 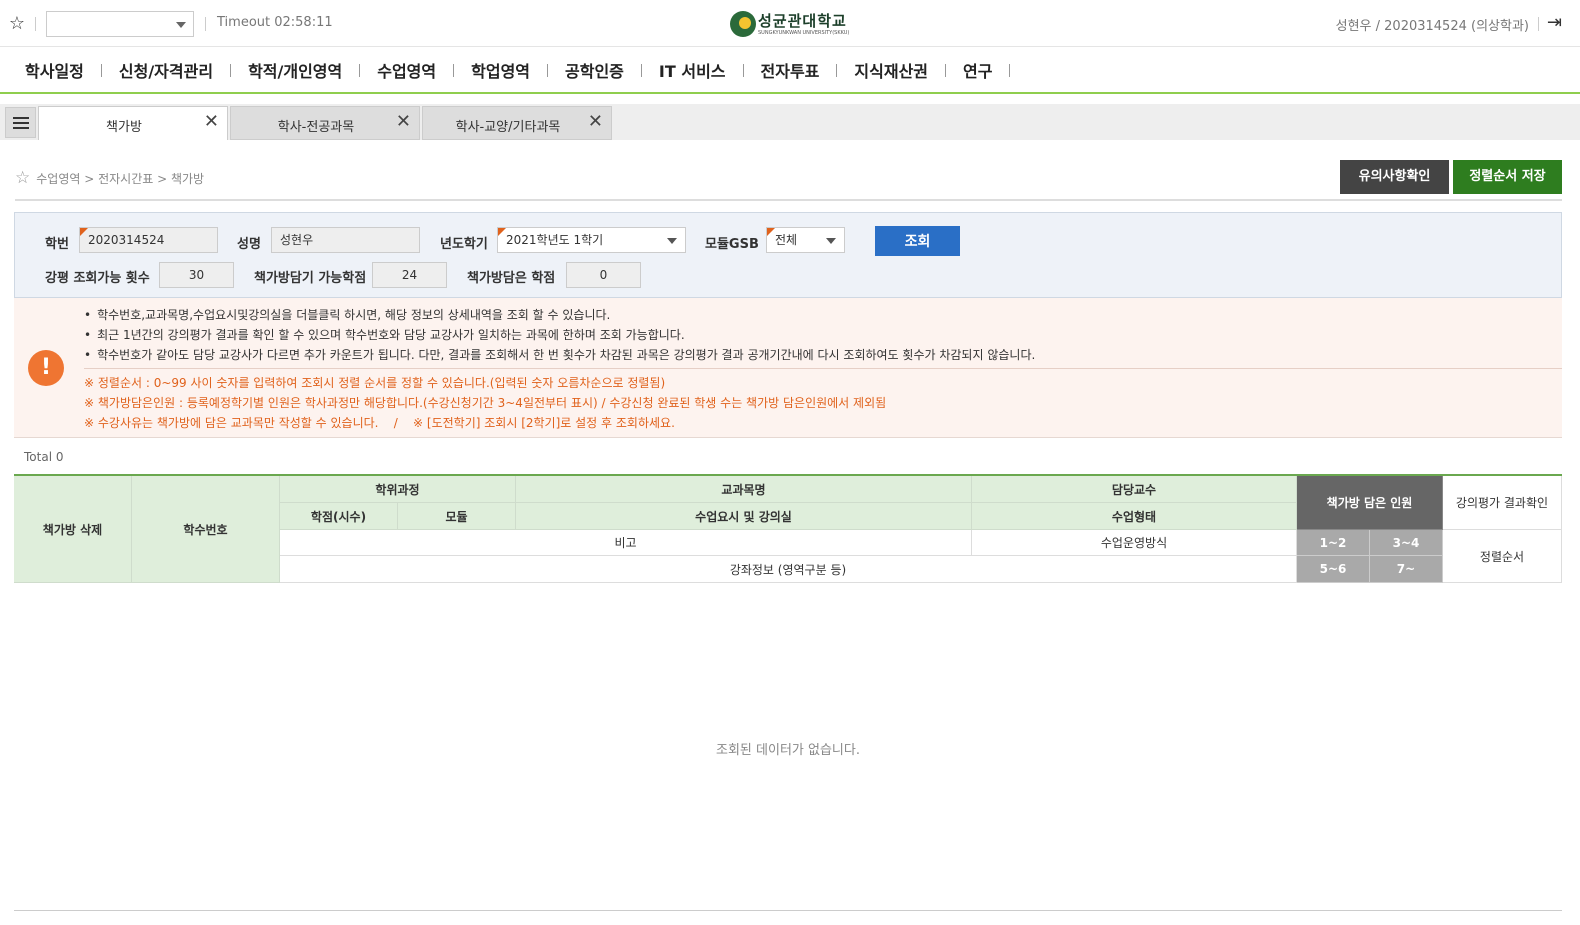 What do you see at coordinates (409, 275) in the screenshot?
I see `credits-available-field: 24` at bounding box center [409, 275].